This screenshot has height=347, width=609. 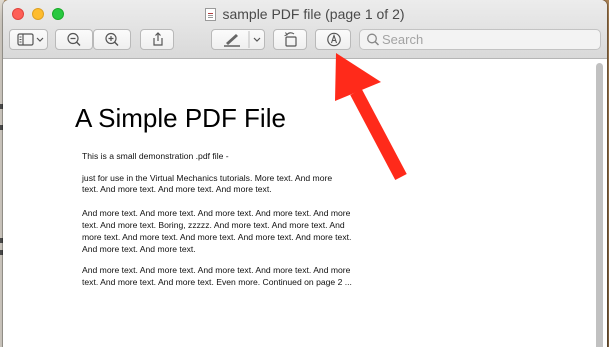 I want to click on zoom-out-button, so click(x=74, y=39).